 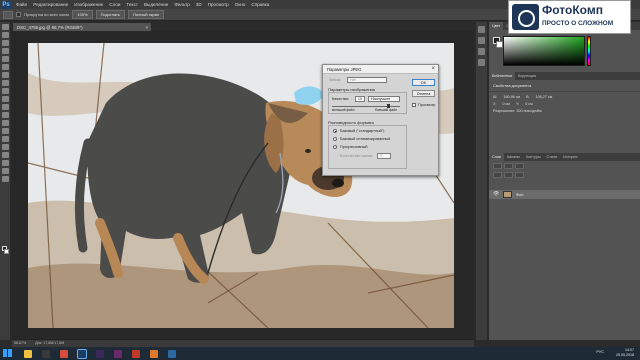 I want to click on layer-name: Фон, so click(x=519, y=194).